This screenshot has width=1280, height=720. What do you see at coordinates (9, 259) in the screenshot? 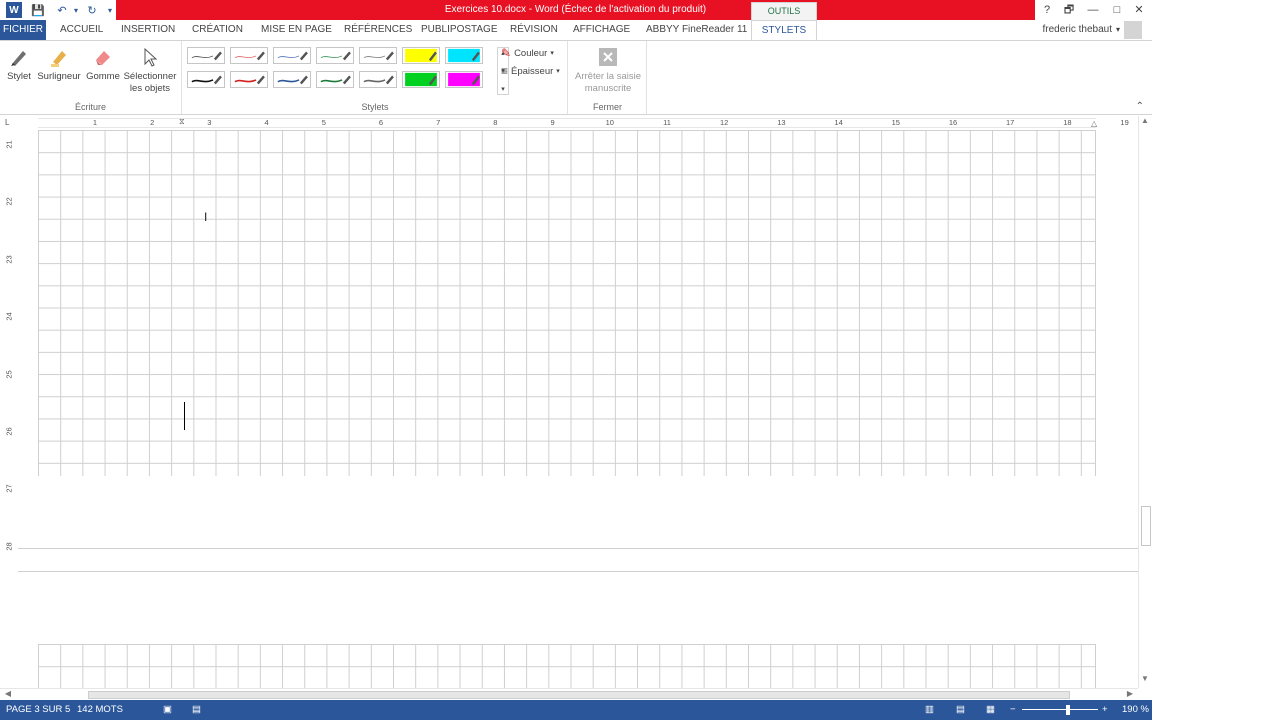
I see `vruler-number: 23` at bounding box center [9, 259].